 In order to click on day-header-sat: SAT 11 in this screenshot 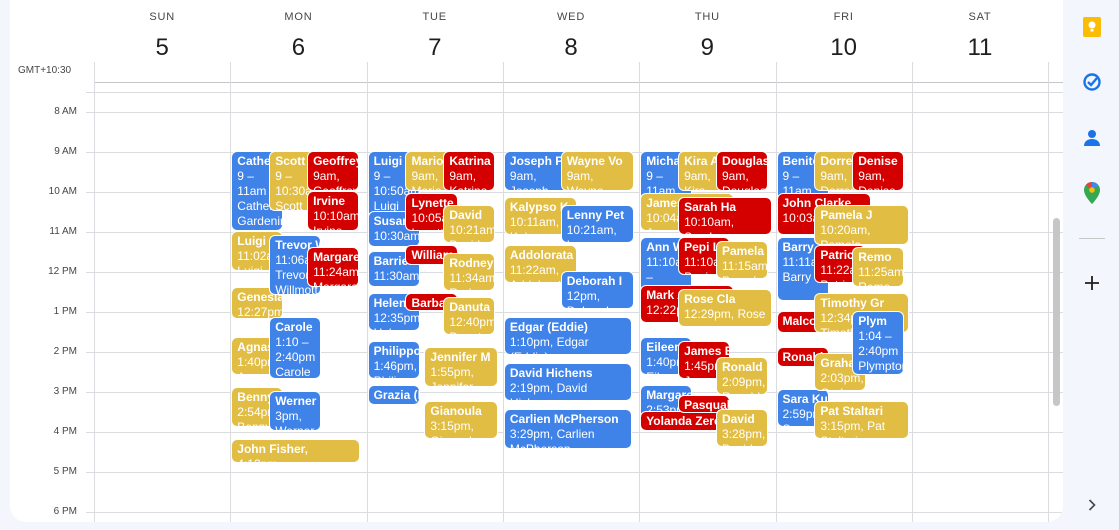, I will do `click(980, 35)`.